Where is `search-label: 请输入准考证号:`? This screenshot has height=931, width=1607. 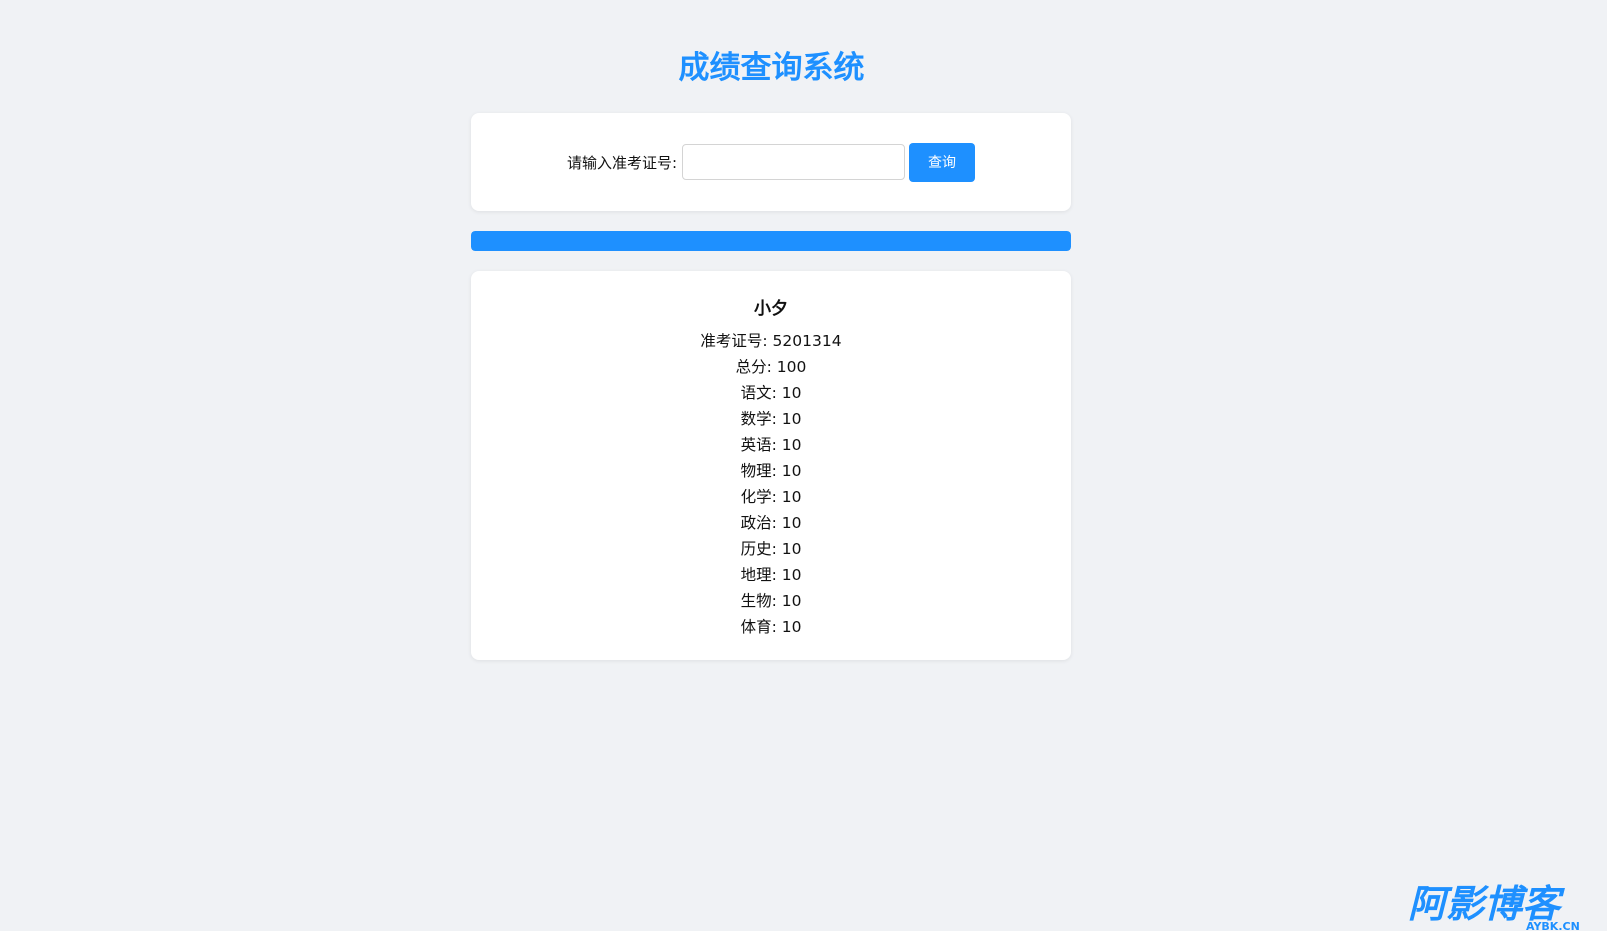
search-label: 请输入准考证号: is located at coordinates (622, 162).